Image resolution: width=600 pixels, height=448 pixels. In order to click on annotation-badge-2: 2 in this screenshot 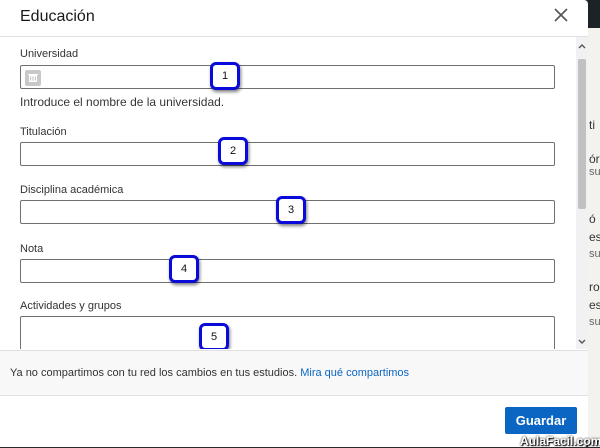, I will do `click(233, 151)`.